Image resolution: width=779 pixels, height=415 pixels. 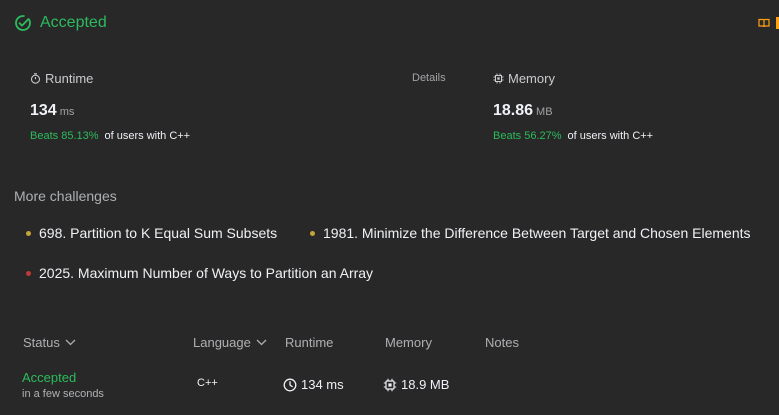 What do you see at coordinates (147, 136) in the screenshot?
I see `runtime-beats-suffix: of users with C++` at bounding box center [147, 136].